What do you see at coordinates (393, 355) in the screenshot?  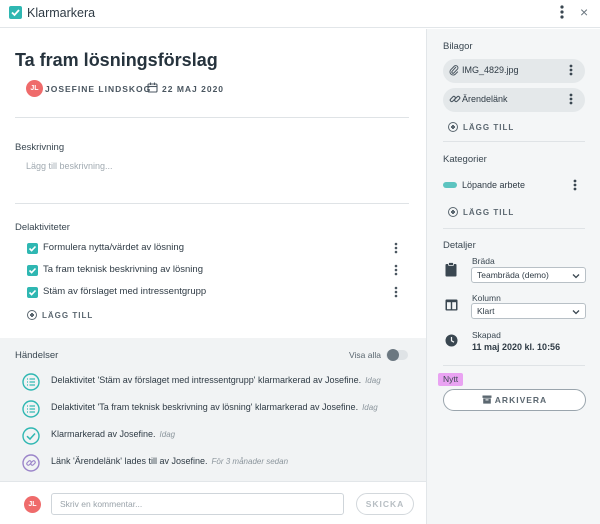 I see `toggle-knob` at bounding box center [393, 355].